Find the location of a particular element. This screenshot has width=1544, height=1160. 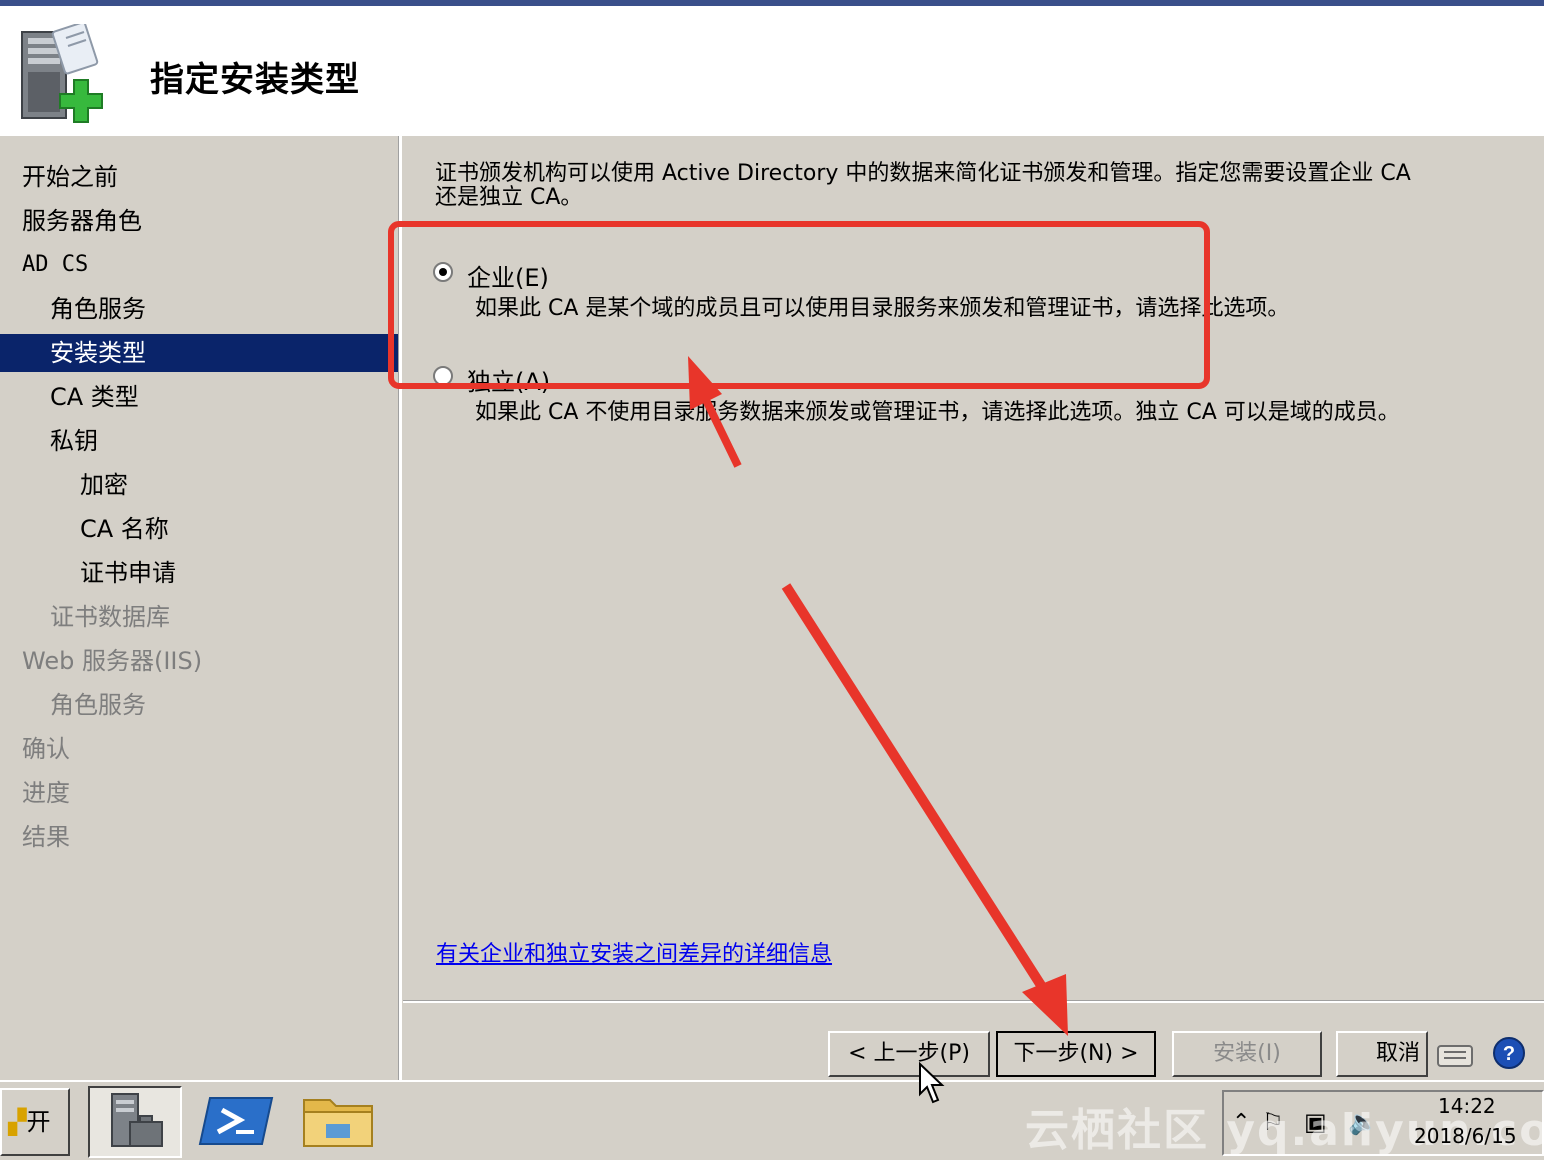

enterprise-radio is located at coordinates (443, 272).